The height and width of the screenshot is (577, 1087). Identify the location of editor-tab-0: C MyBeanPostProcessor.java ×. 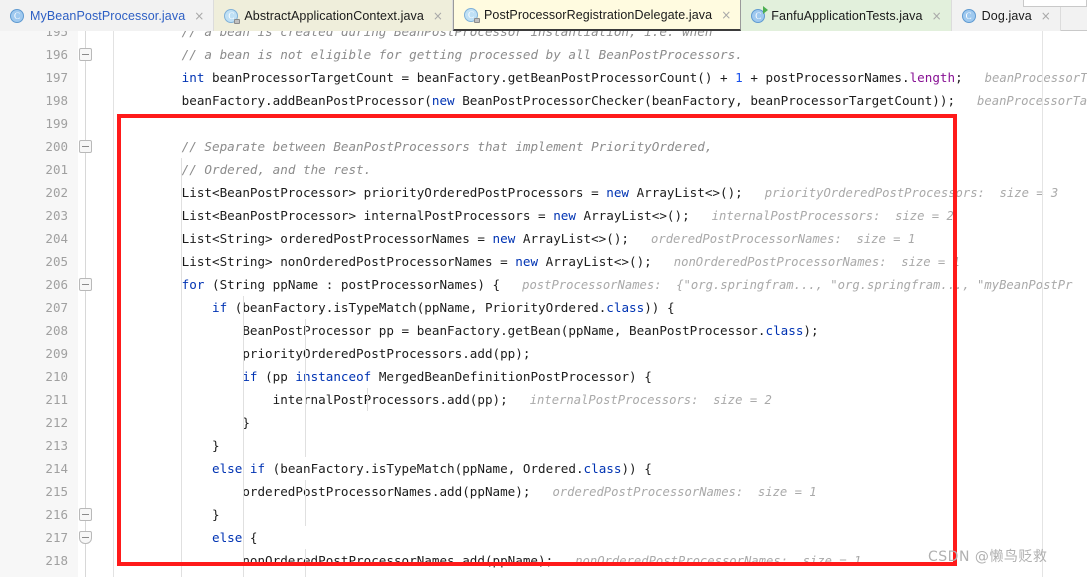
(107, 15).